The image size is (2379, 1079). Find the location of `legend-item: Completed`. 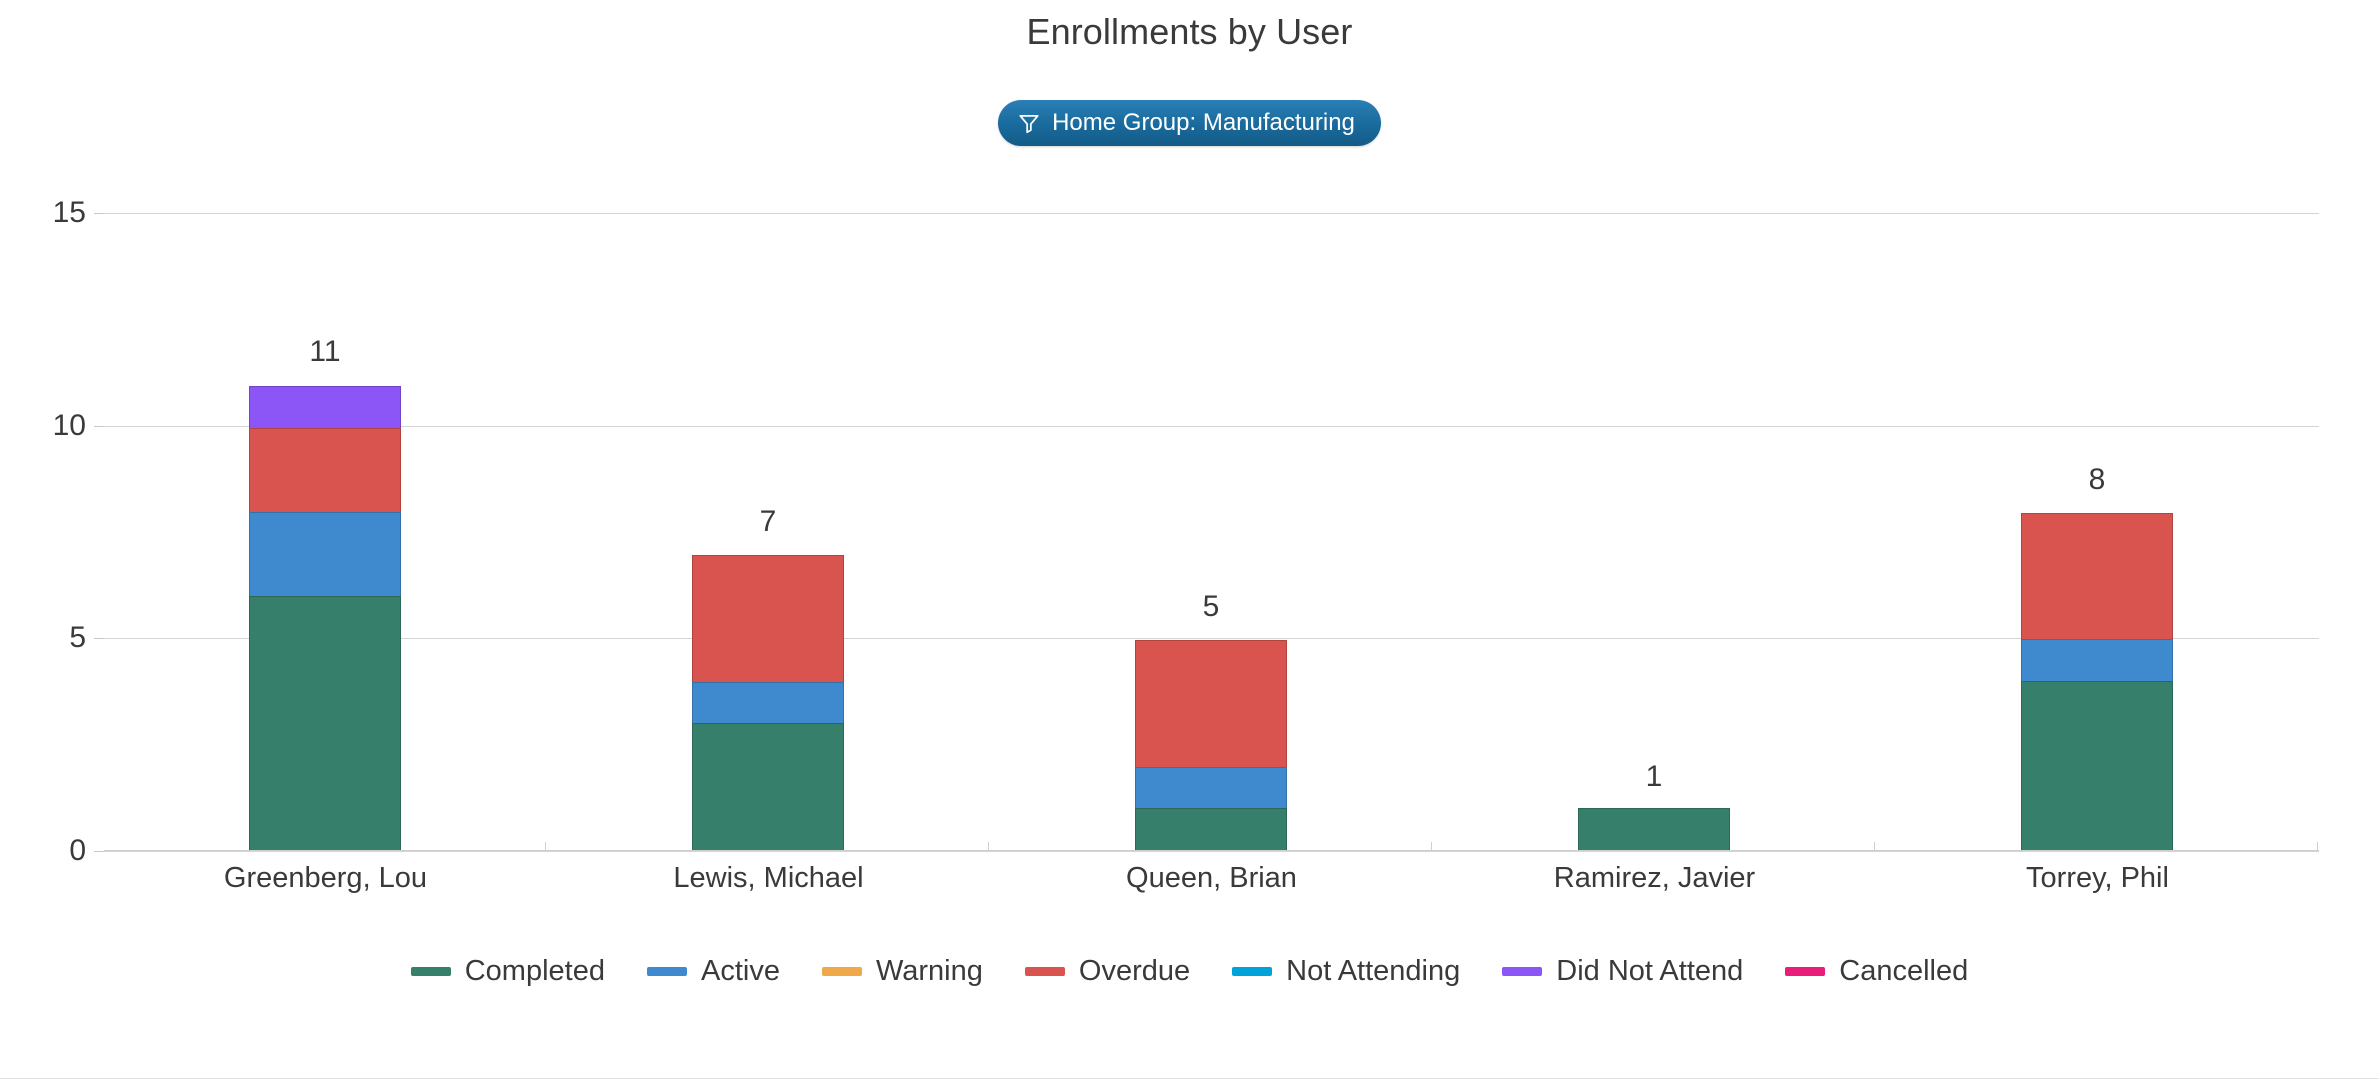

legend-item: Completed is located at coordinates (507, 971).